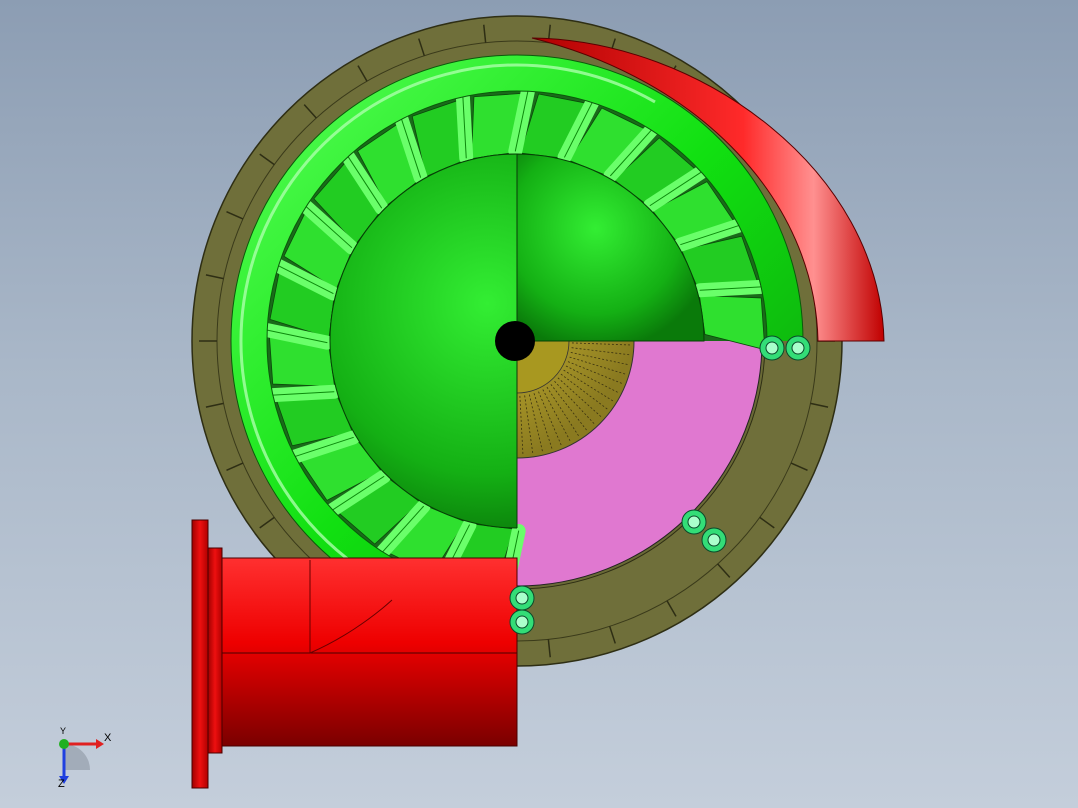 This screenshot has width=1078, height=808. Describe the element at coordinates (354, 654) in the screenshot. I see `inlet-pipe` at that location.